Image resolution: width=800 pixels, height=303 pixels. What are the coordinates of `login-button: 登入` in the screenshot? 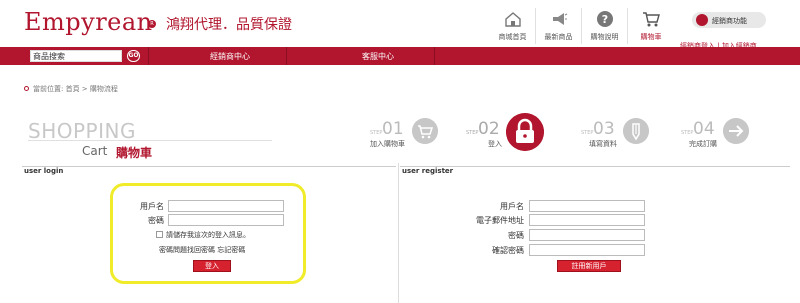 It's located at (212, 266).